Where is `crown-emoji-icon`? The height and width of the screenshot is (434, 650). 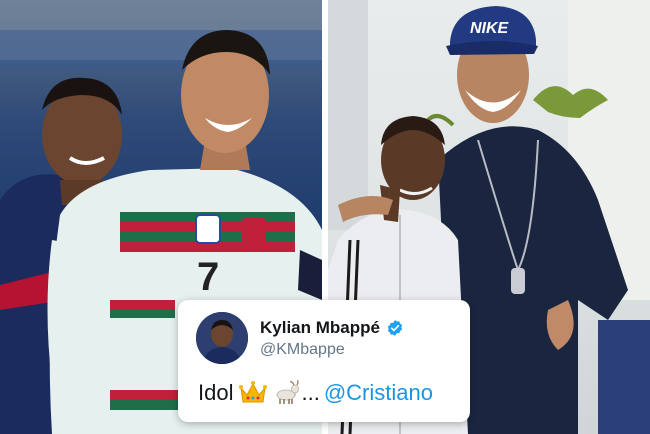 crown-emoji-icon is located at coordinates (253, 392).